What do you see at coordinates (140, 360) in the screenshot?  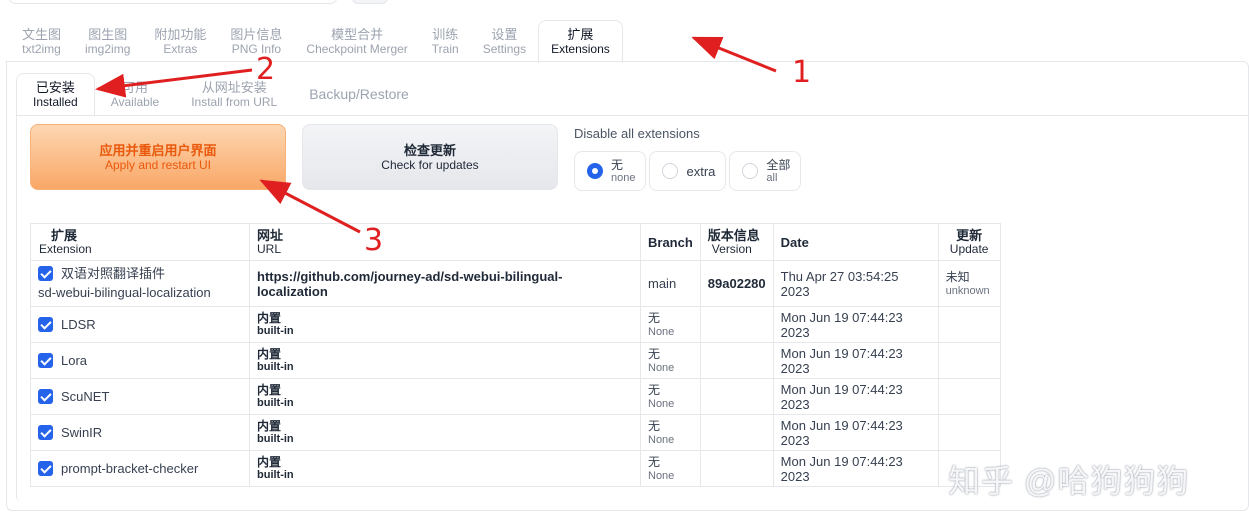 I see `extension-cell: Lora` at bounding box center [140, 360].